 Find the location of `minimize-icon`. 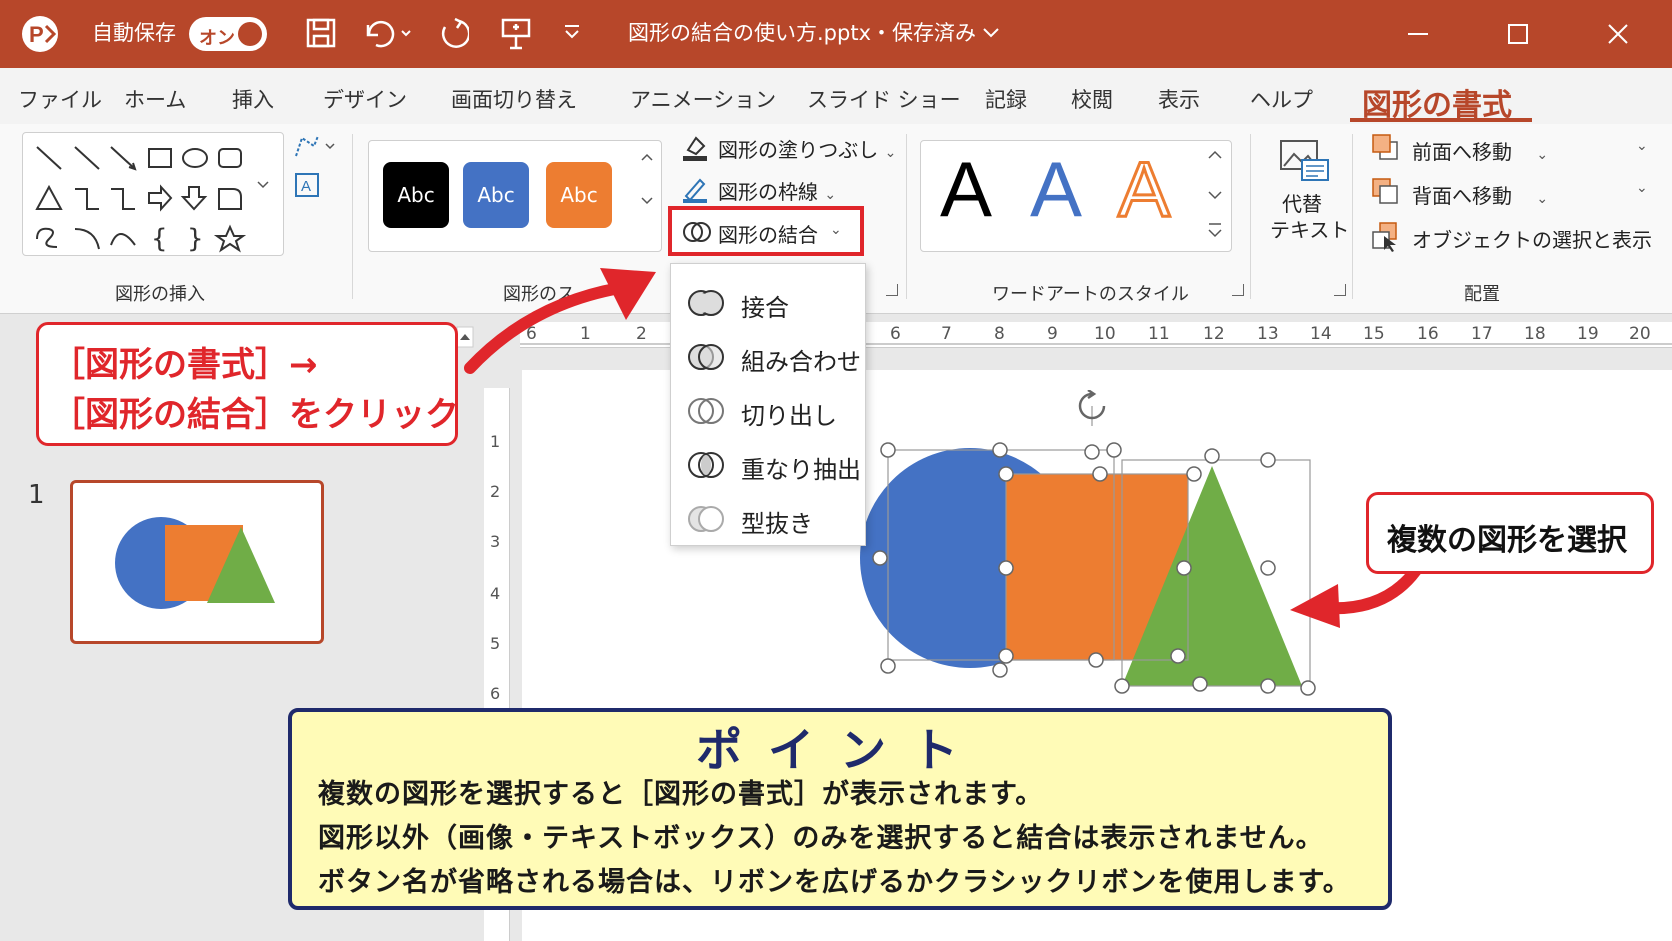

minimize-icon is located at coordinates (1418, 34).